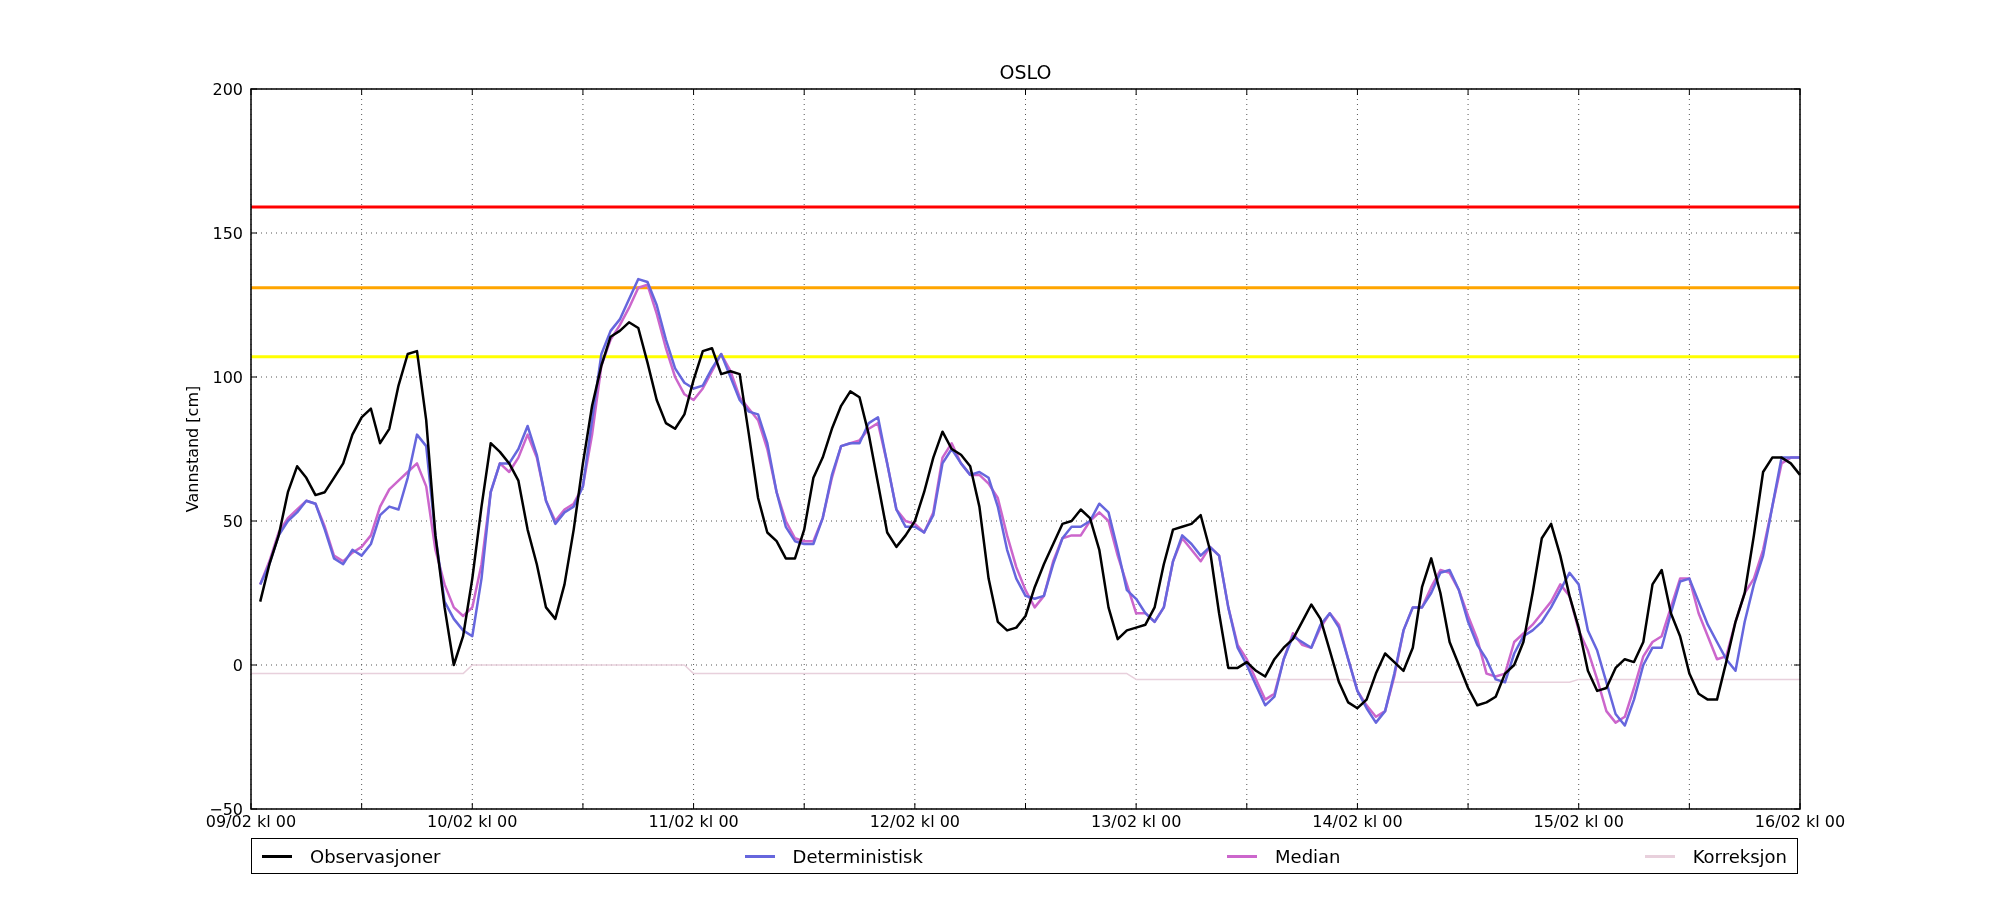  What do you see at coordinates (693, 822) in the screenshot?
I see `x-tick-label: 11/02 kl 00` at bounding box center [693, 822].